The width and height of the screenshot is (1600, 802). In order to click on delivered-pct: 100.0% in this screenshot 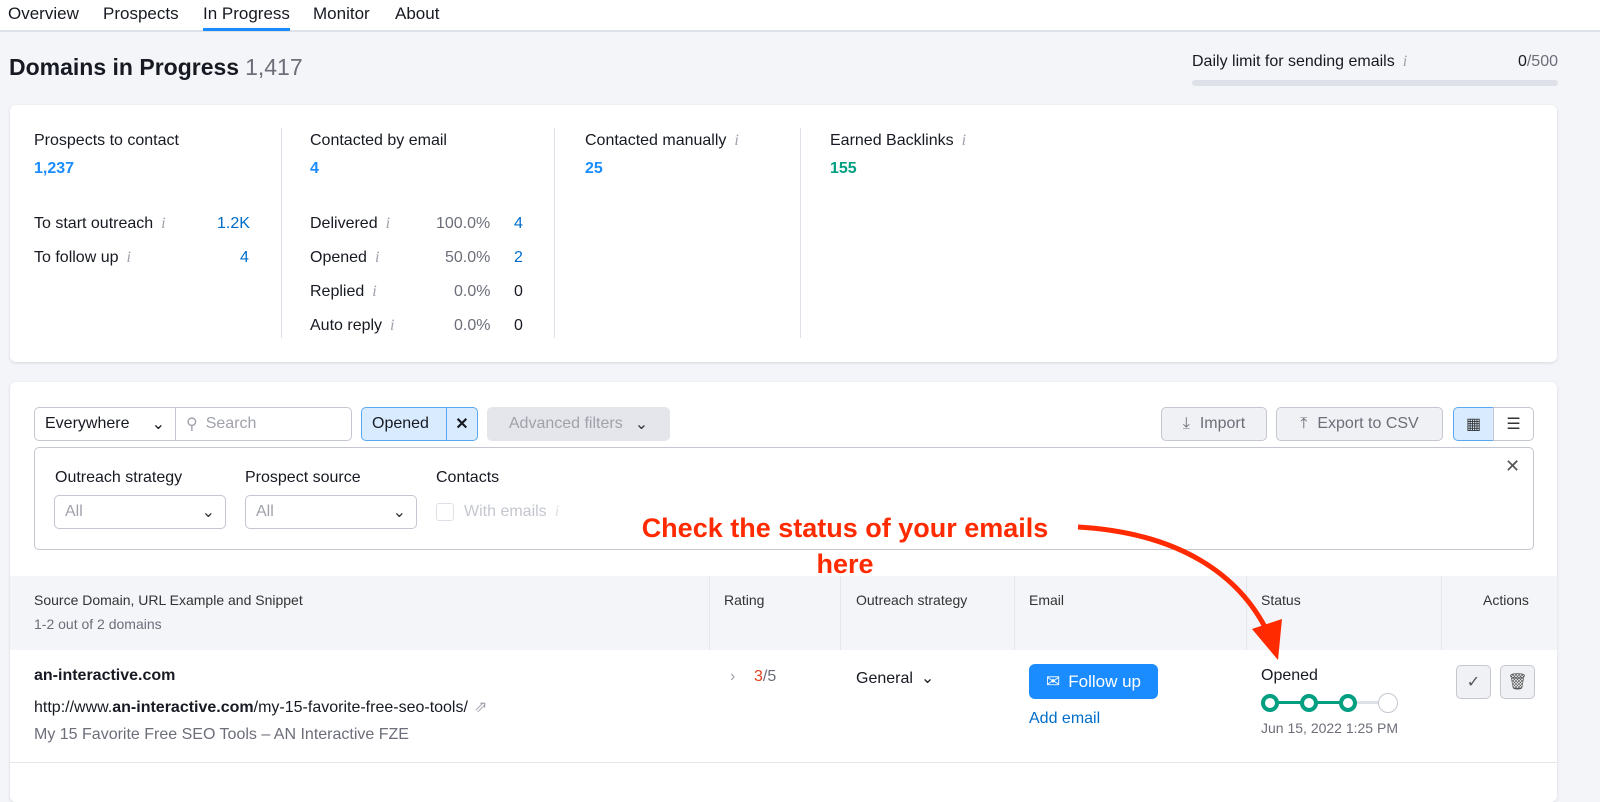, I will do `click(463, 223)`.